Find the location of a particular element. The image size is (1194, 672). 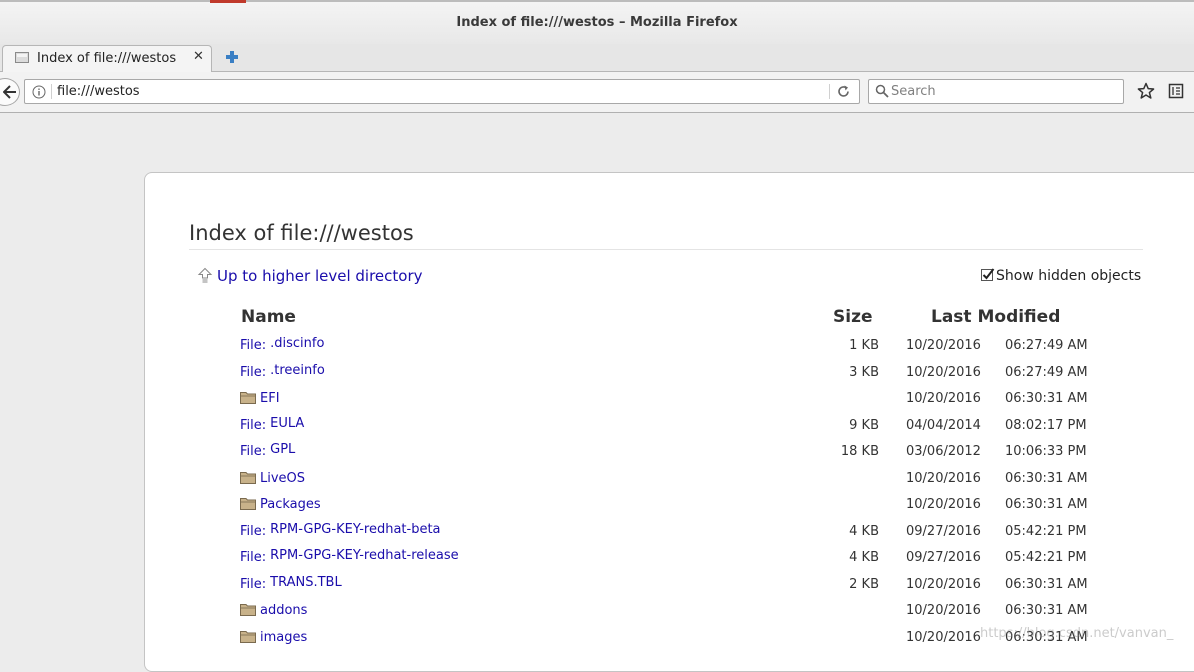

file-link: File: TRANS.TBL is located at coordinates (291, 583).